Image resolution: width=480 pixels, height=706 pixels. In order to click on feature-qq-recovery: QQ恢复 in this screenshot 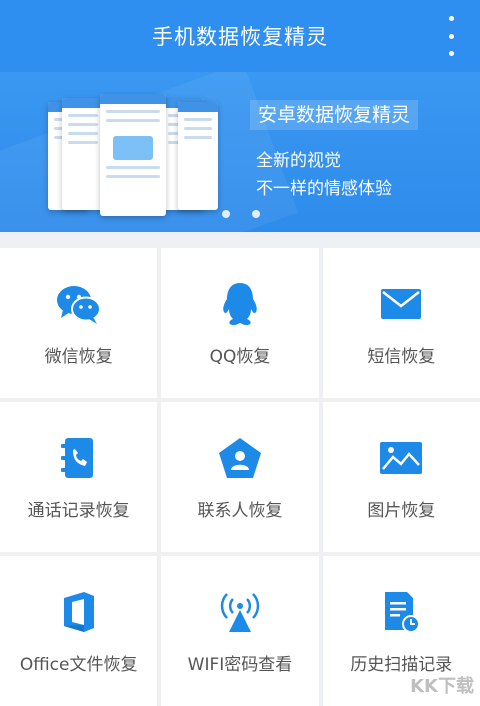, I will do `click(240, 323)`.